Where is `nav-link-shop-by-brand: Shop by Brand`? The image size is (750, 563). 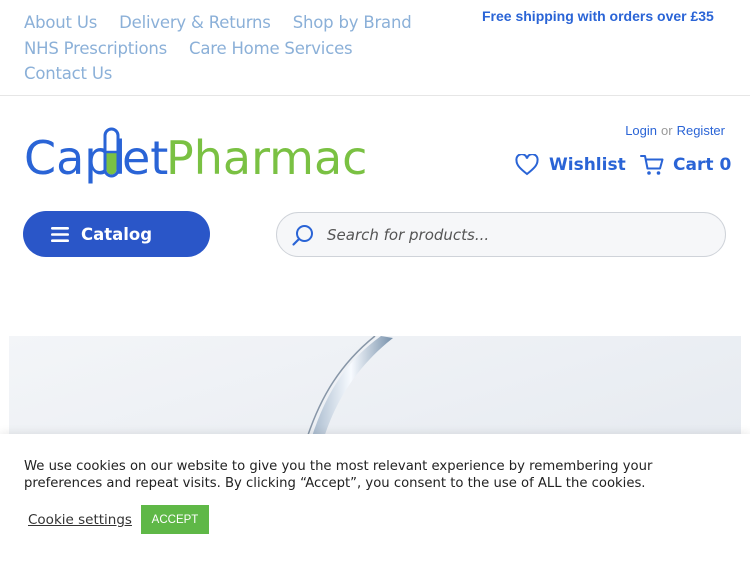
nav-link-shop-by-brand: Shop by Brand is located at coordinates (352, 22).